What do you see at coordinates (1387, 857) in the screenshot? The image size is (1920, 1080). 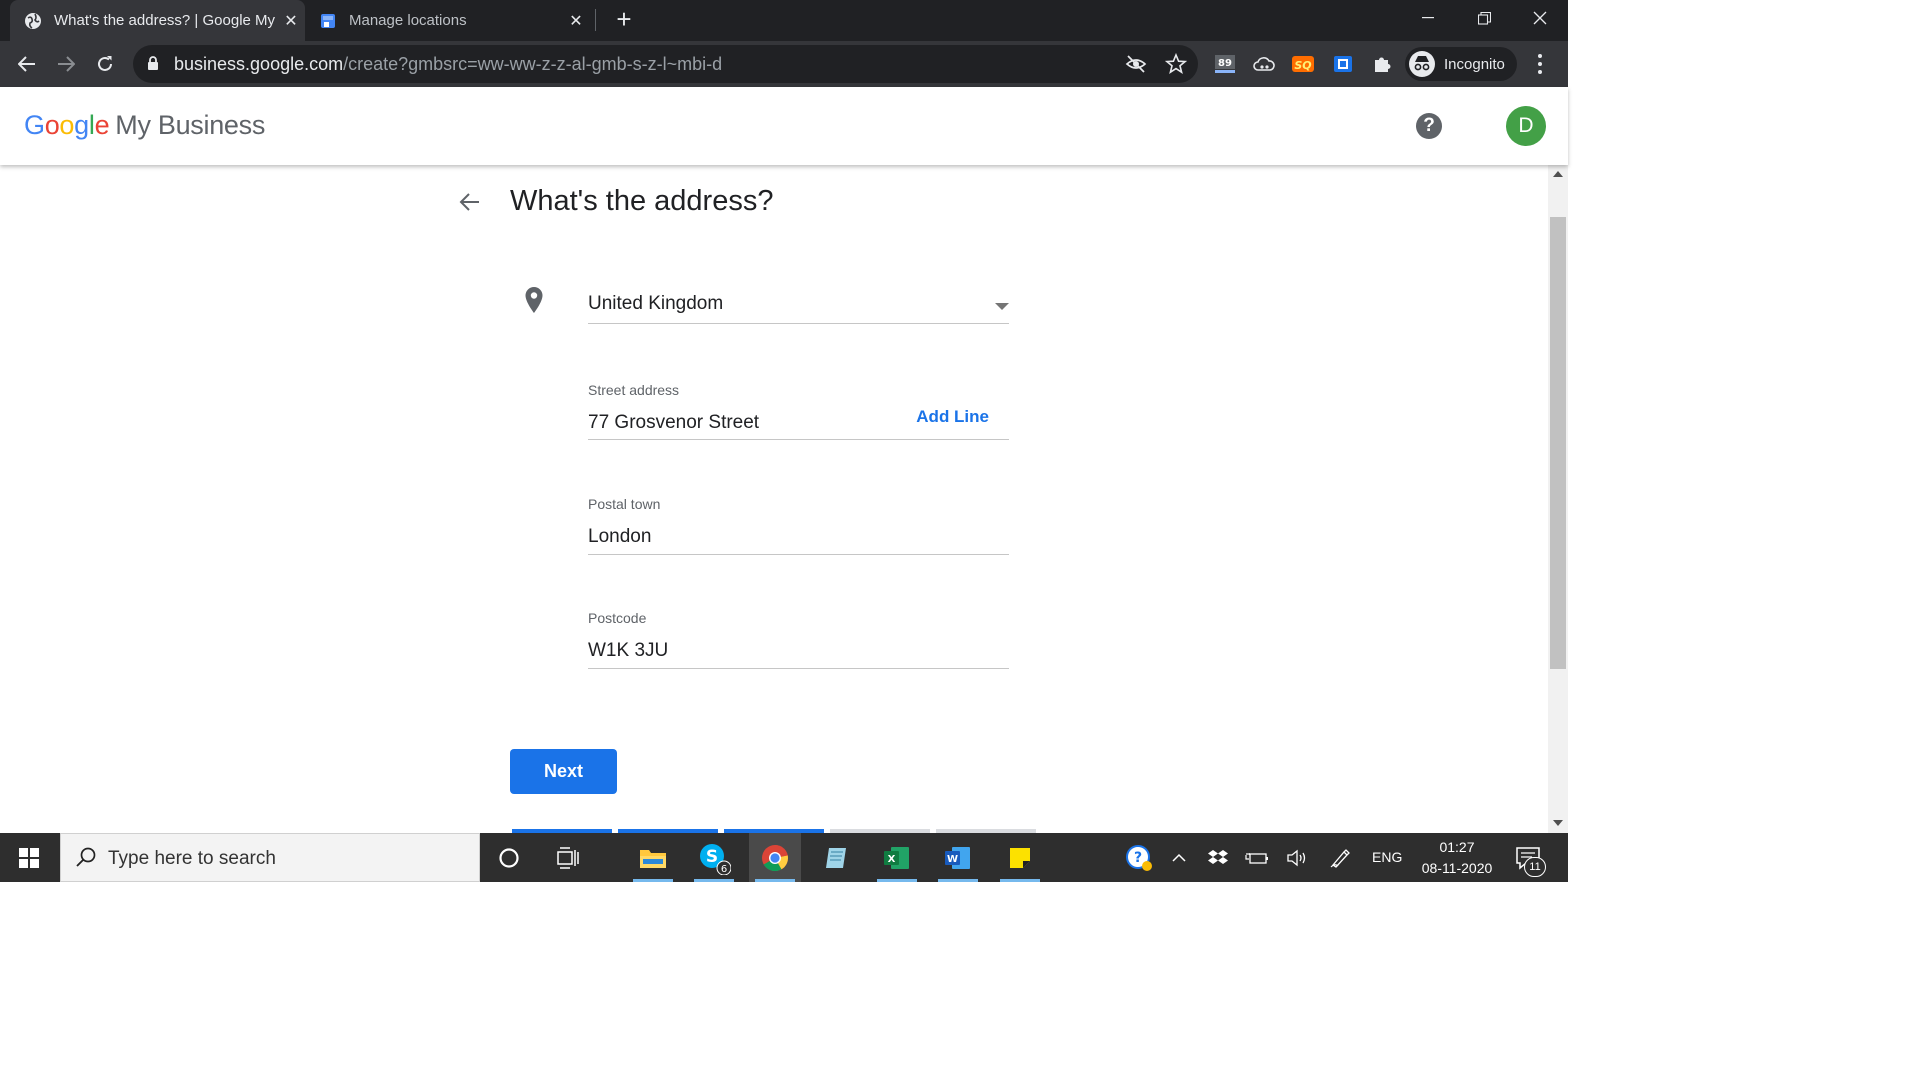 I see `language-indicator: ENG` at bounding box center [1387, 857].